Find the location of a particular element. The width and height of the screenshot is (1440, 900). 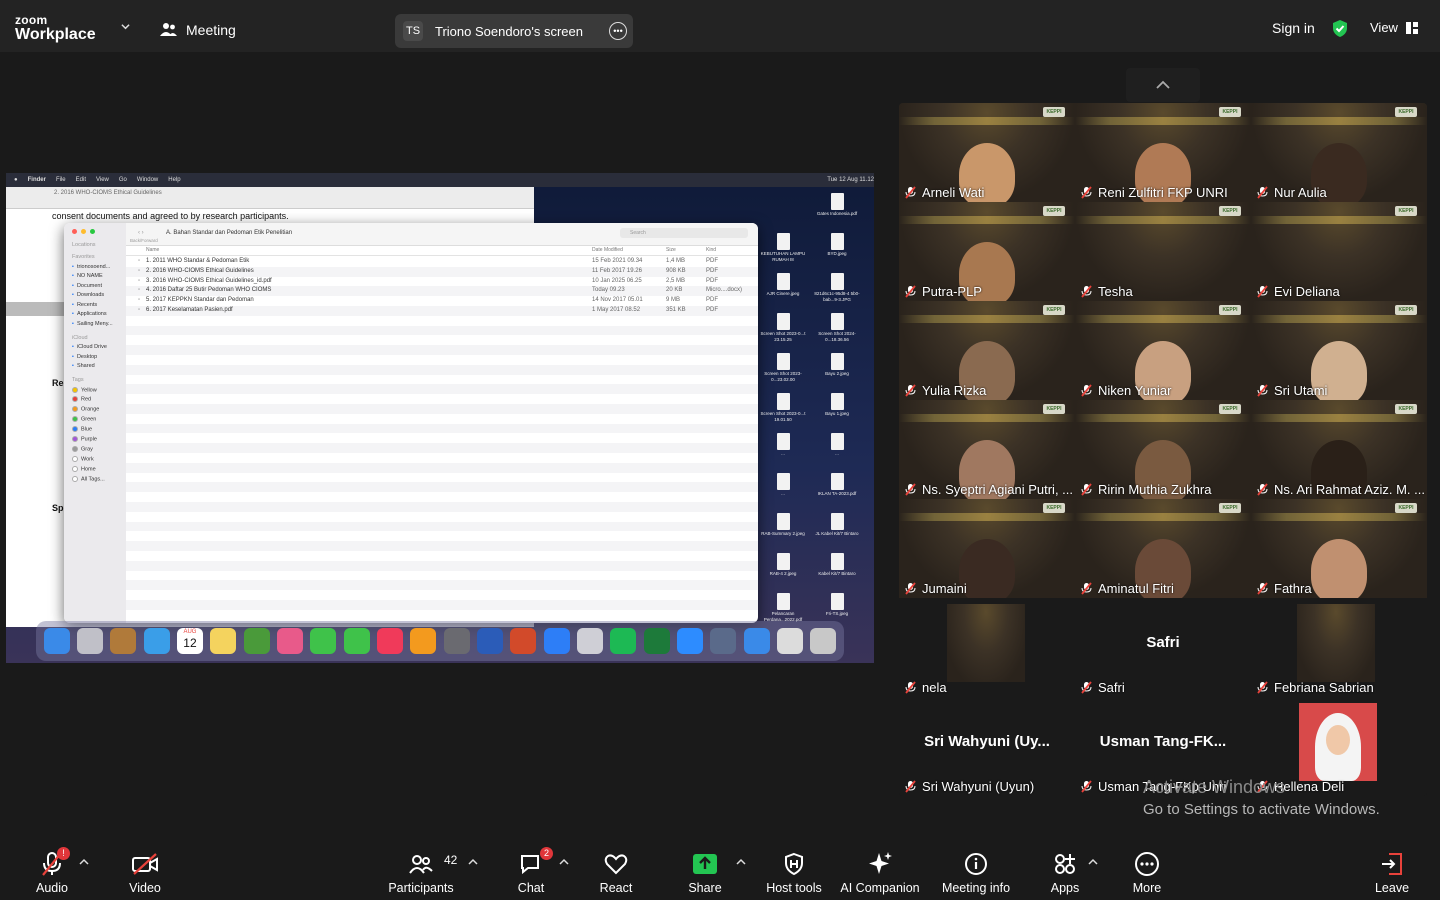

more-button: More is located at coordinates (1147, 872).